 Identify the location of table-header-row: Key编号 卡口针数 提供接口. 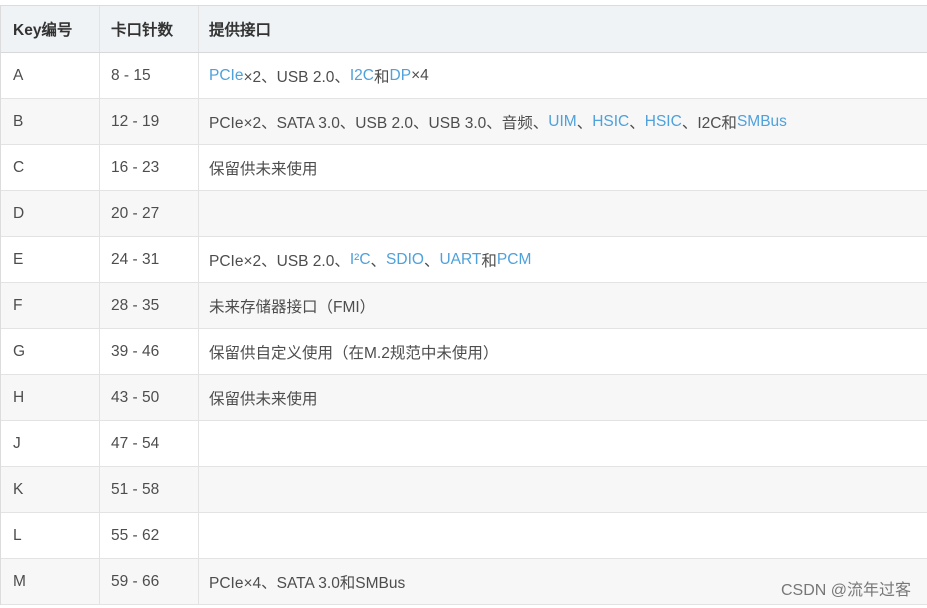
(464, 29).